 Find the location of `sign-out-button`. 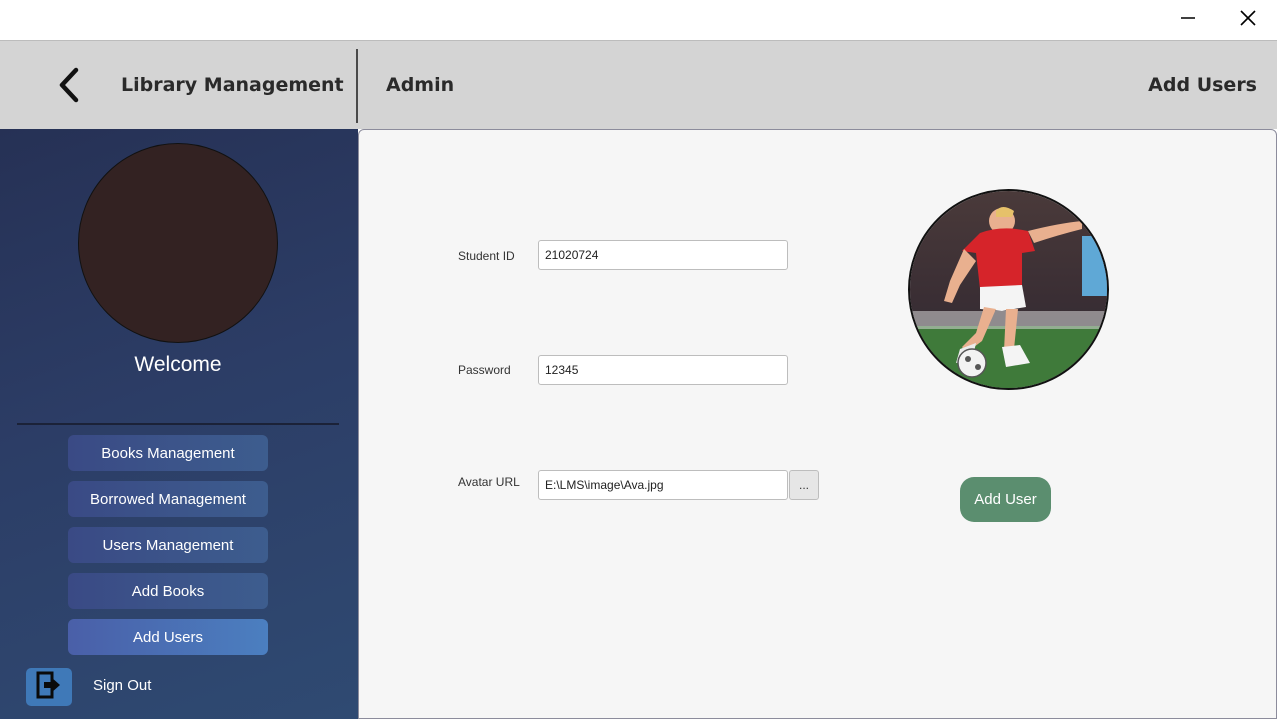

sign-out-button is located at coordinates (49, 687).